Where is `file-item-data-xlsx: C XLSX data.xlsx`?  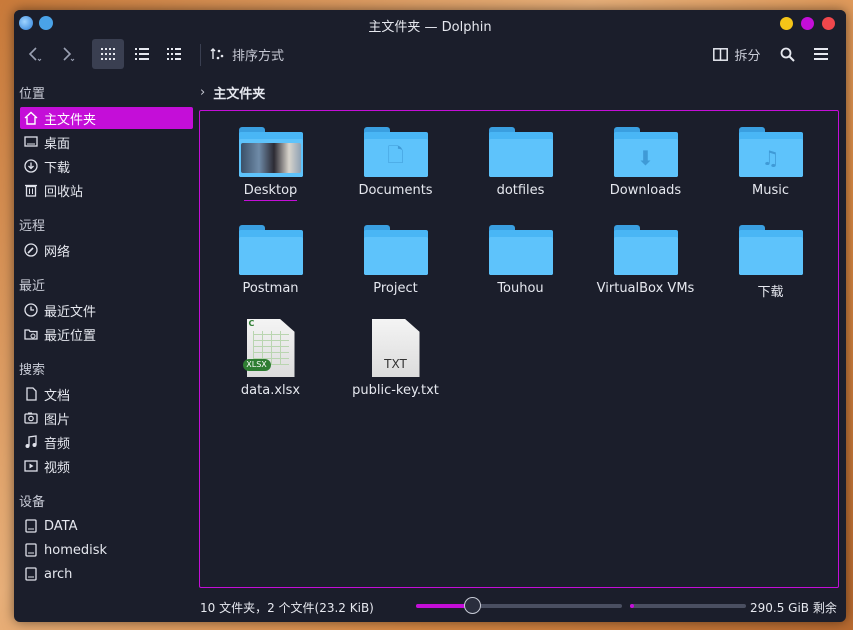
file-item-data-xlsx: C XLSX data.xlsx is located at coordinates (270, 358).